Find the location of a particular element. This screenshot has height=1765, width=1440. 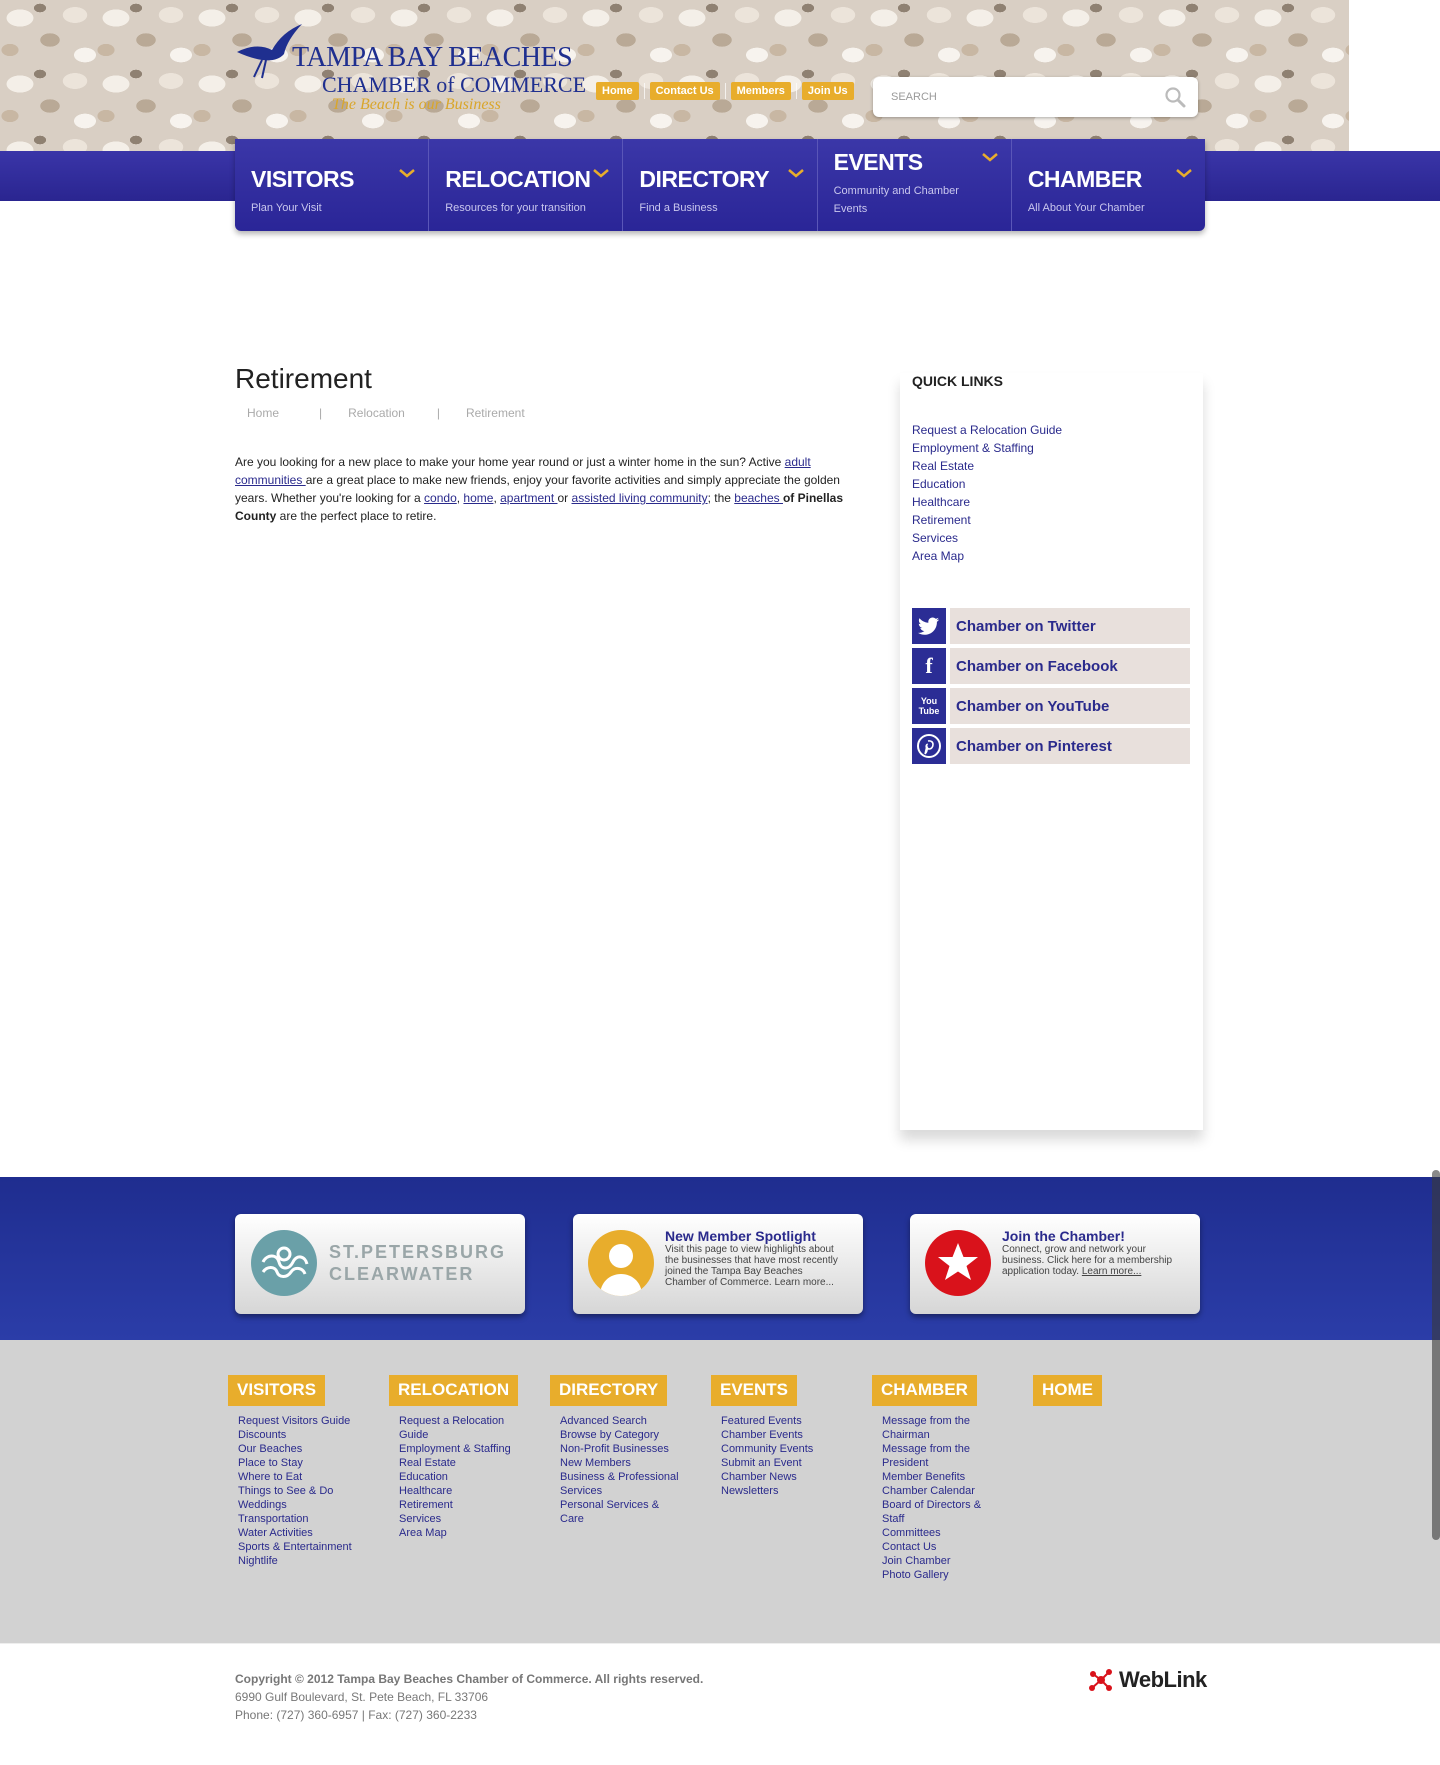

footer-link: Transportation is located at coordinates (298, 1519).